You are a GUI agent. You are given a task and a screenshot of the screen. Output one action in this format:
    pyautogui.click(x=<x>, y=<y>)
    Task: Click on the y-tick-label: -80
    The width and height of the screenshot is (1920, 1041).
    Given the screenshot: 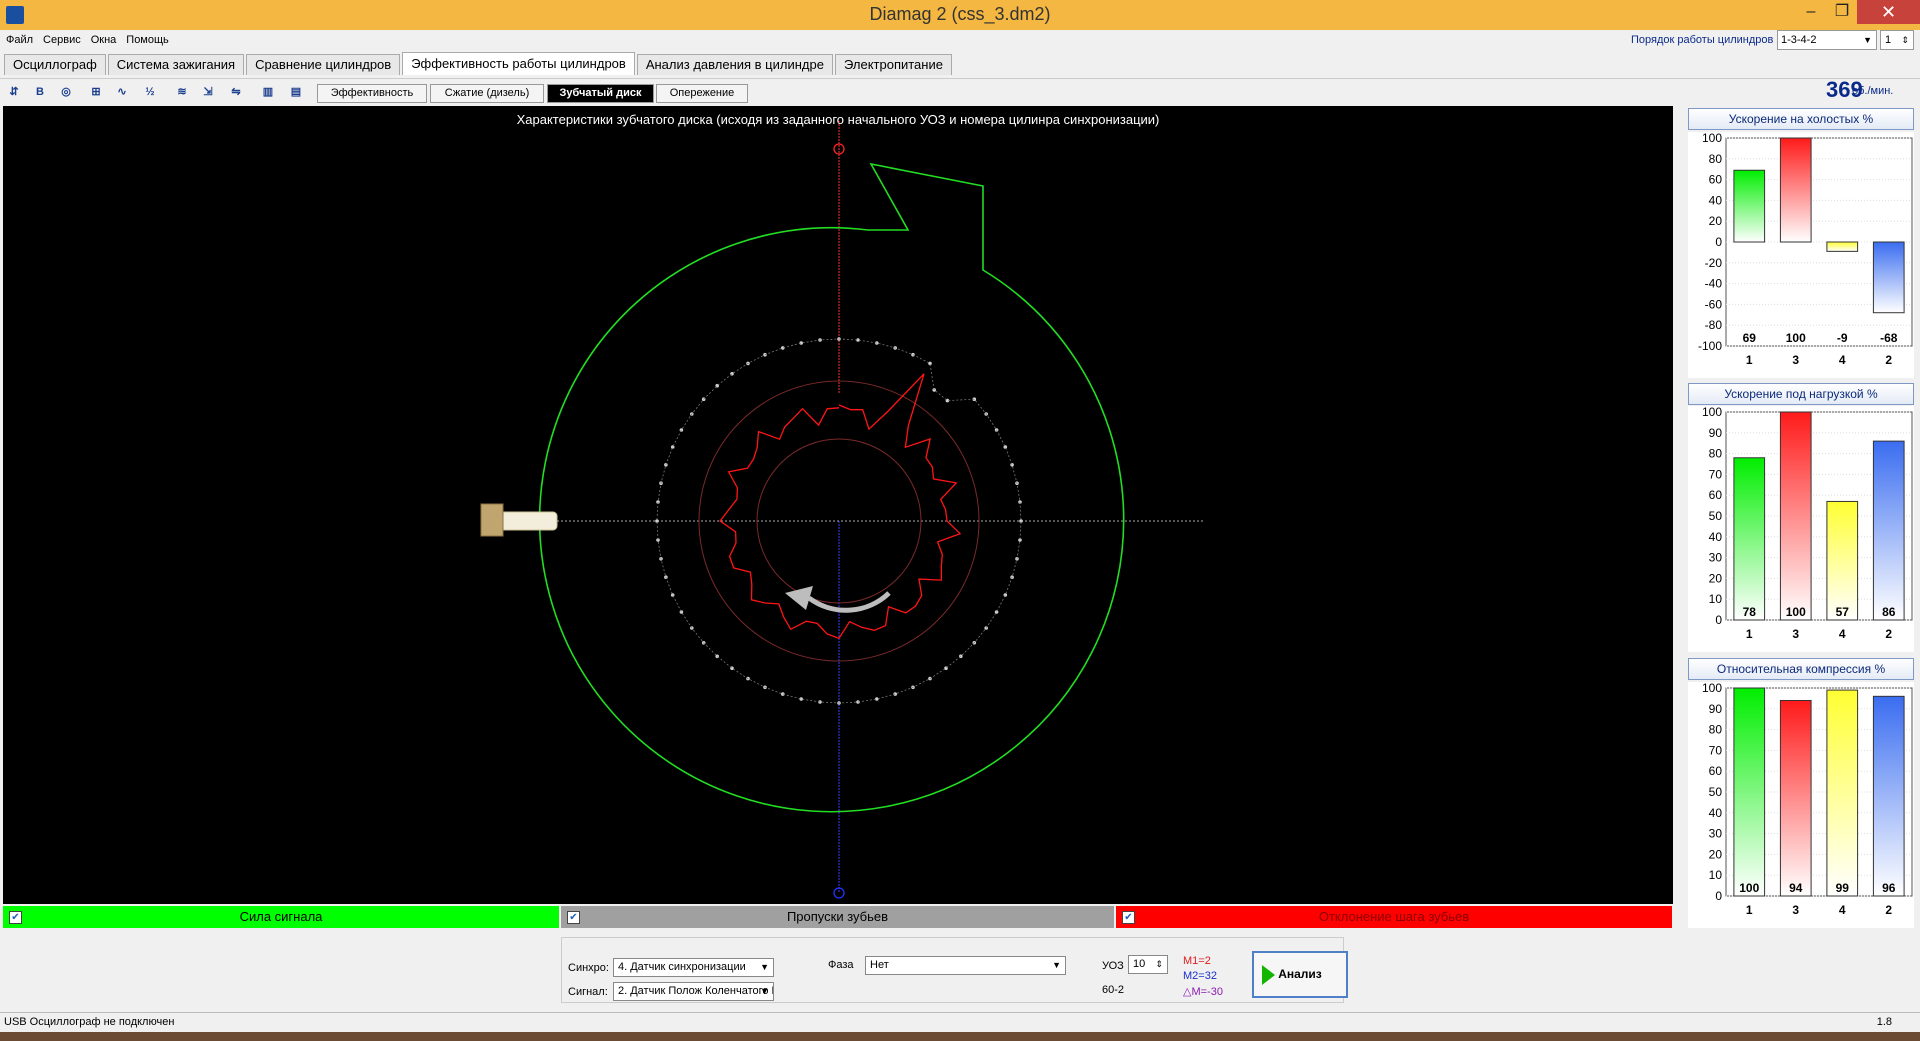 What is the action you would take?
    pyautogui.click(x=1714, y=325)
    